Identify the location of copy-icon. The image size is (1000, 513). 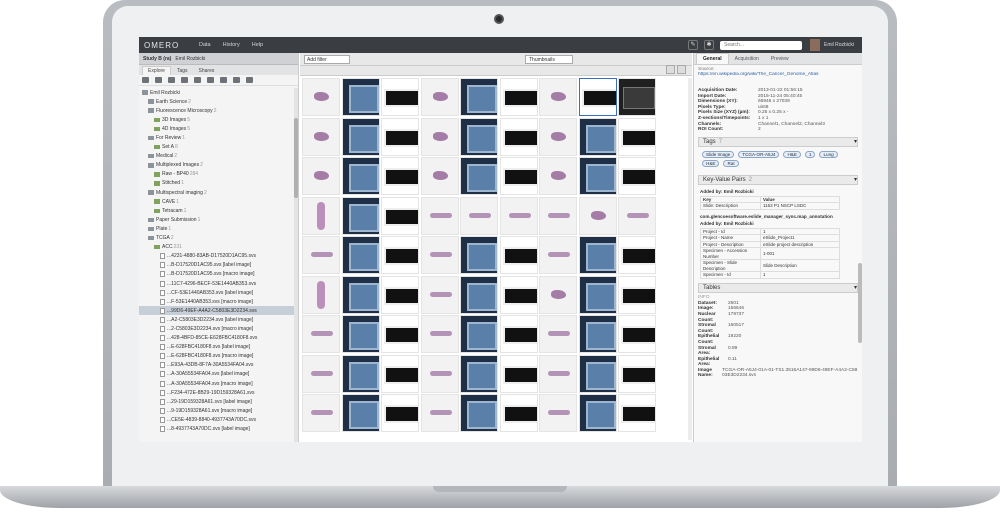
(197, 80).